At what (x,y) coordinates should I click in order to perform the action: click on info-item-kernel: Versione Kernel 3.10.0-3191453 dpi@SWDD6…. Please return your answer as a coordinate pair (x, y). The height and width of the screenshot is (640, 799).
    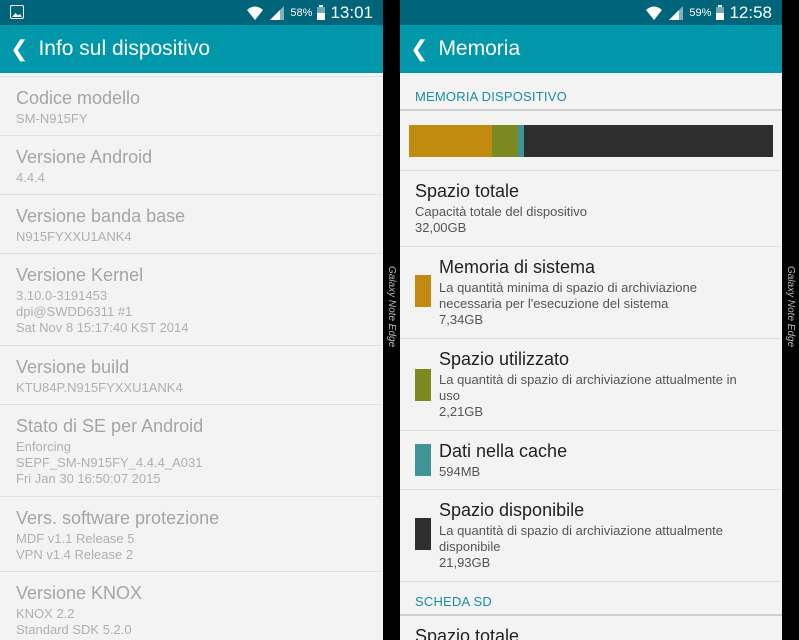
    Looking at the image, I should click on (191, 300).